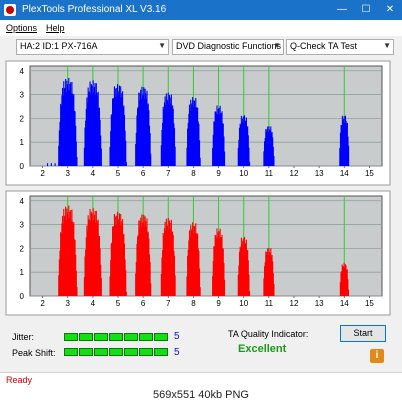  Describe the element at coordinates (118, 303) in the screenshot. I see `bottom-chart-x-tick-label: 5` at that location.